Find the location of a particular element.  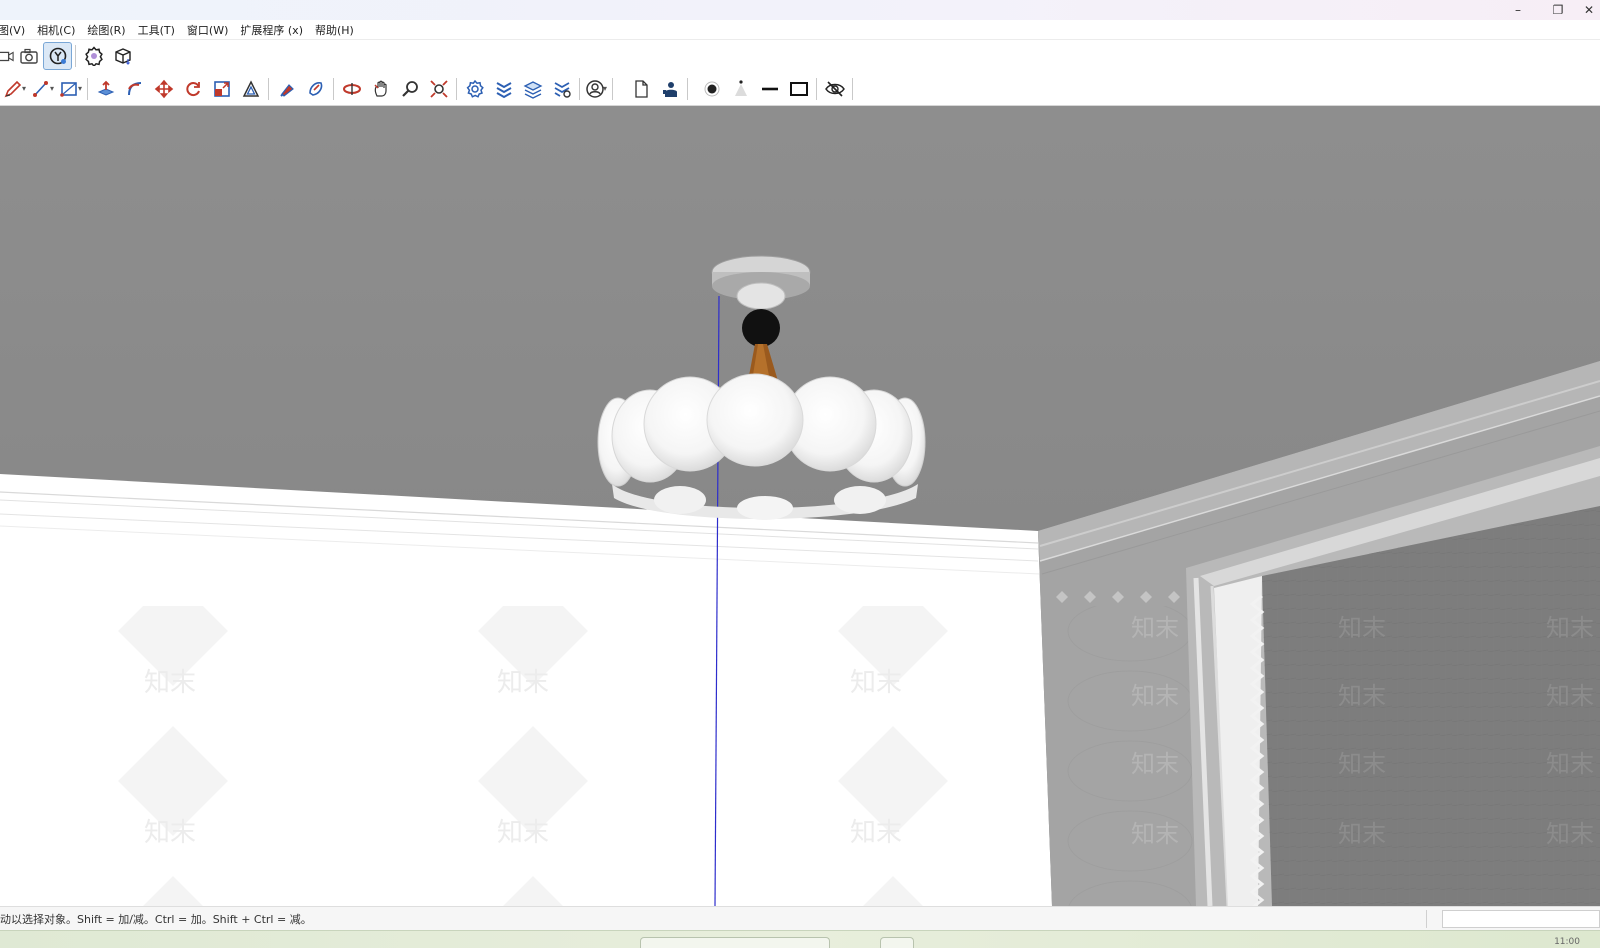

user-circle-icon is located at coordinates (595, 89).